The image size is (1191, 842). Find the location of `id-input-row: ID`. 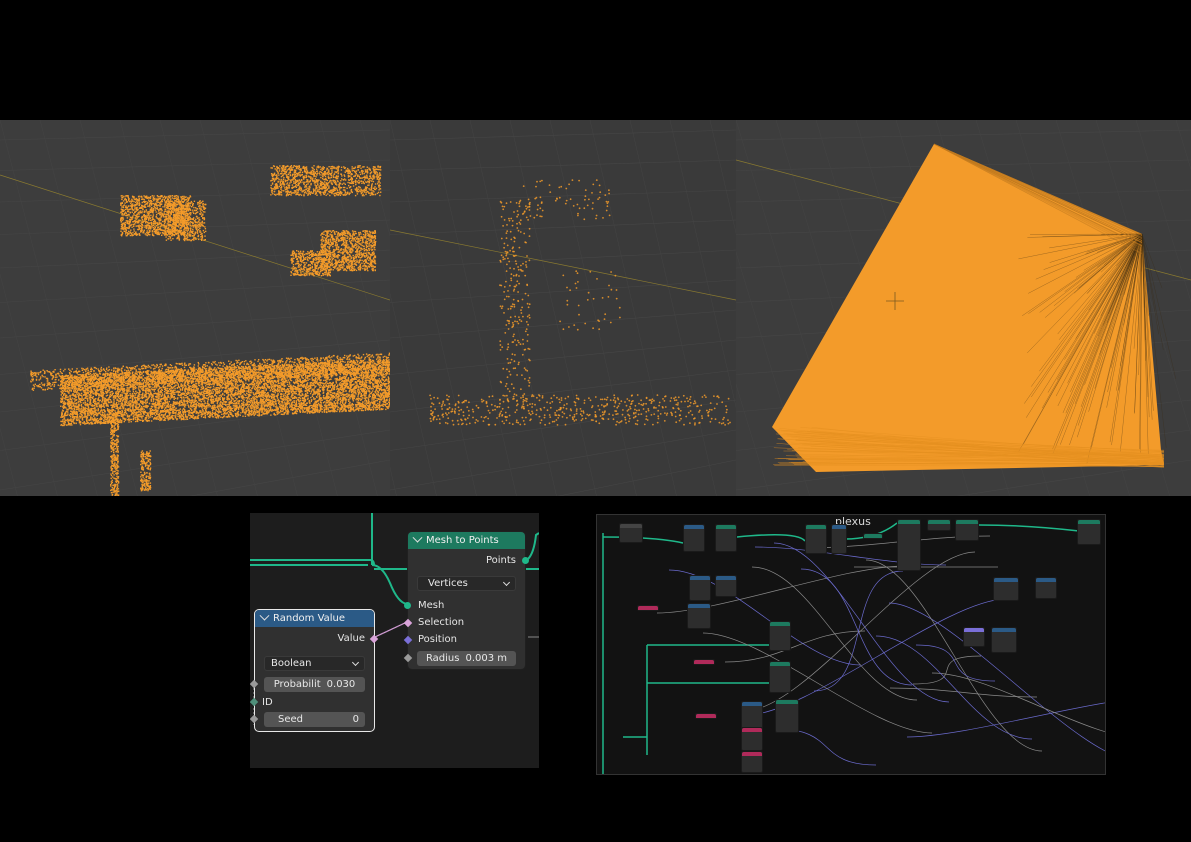

id-input-row: ID is located at coordinates (314, 702).